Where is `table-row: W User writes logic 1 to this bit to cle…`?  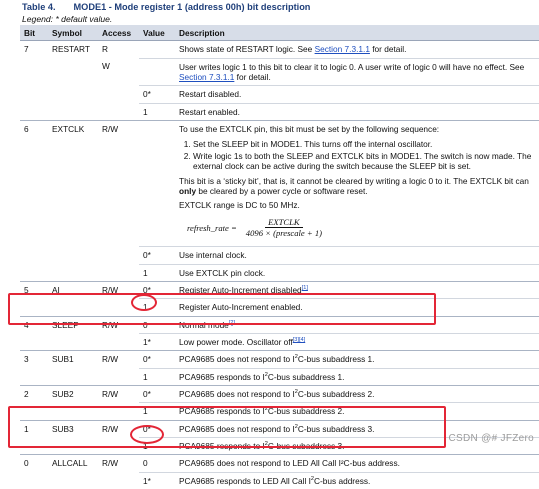 table-row: W User writes logic 1 to this bit to cle… is located at coordinates (279, 71).